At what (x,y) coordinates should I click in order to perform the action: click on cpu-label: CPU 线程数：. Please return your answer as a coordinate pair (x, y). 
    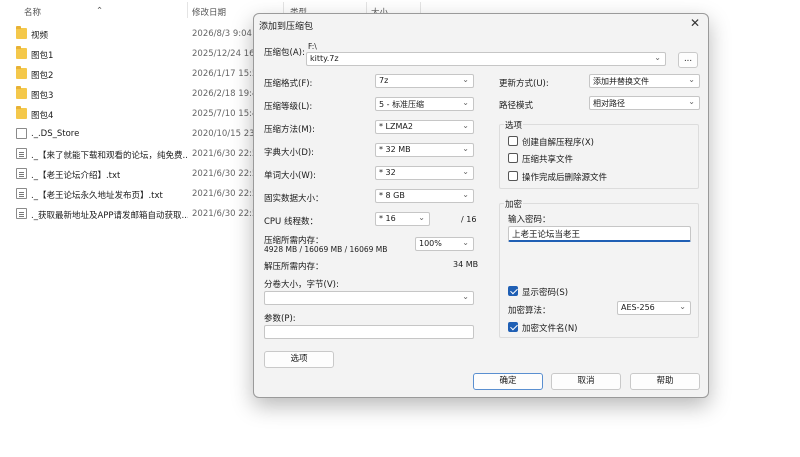
    Looking at the image, I should click on (291, 222).